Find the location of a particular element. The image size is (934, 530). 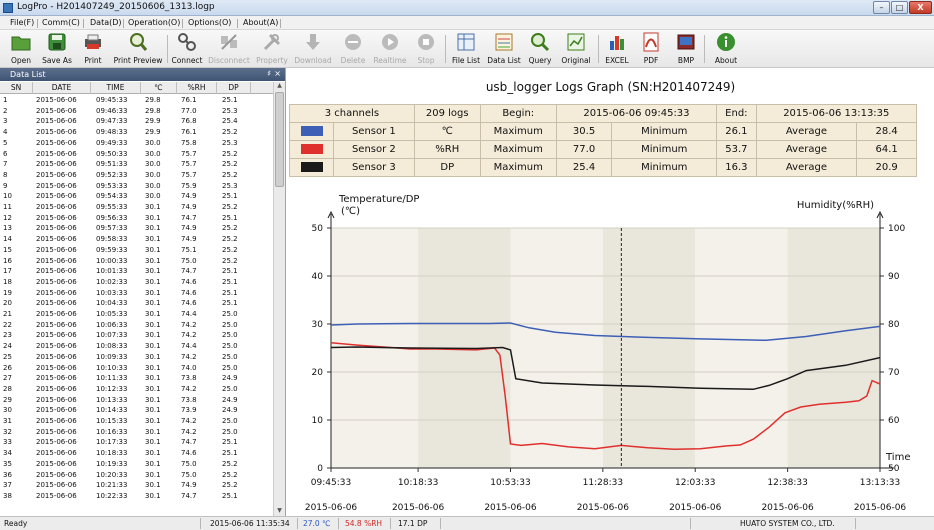

excel-button: EXCEL is located at coordinates (617, 49).